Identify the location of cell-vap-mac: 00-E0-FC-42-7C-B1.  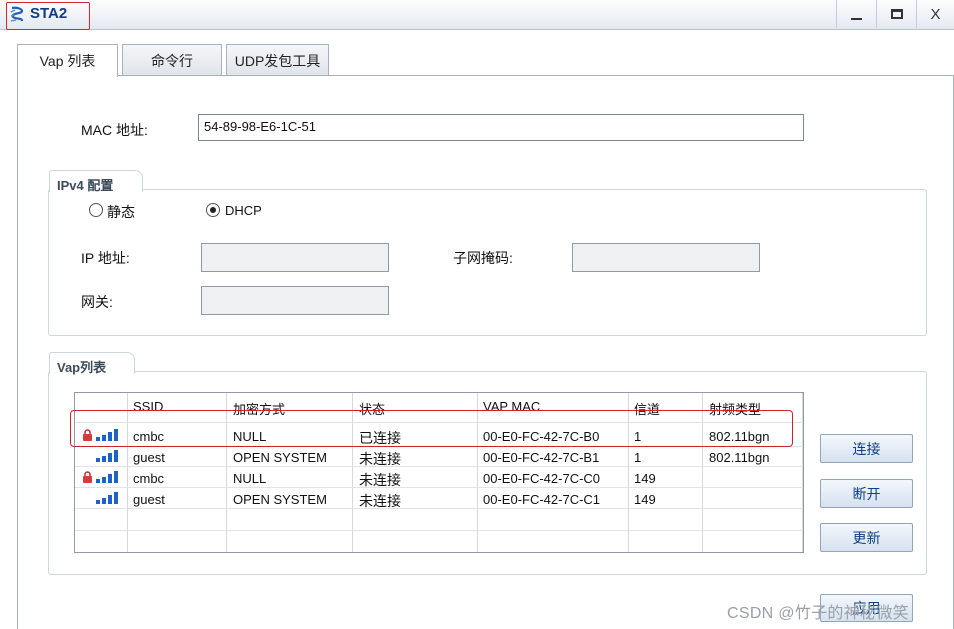
(541, 457).